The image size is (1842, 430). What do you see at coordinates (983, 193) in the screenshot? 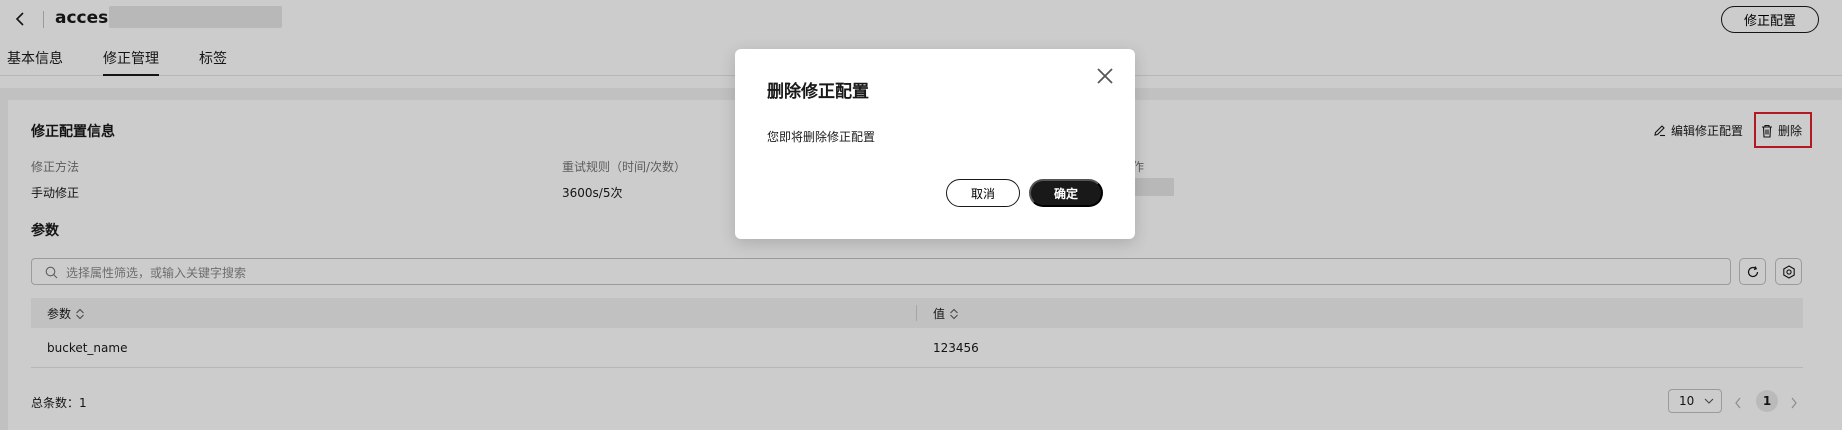
I see `cancel-button: 取消` at bounding box center [983, 193].